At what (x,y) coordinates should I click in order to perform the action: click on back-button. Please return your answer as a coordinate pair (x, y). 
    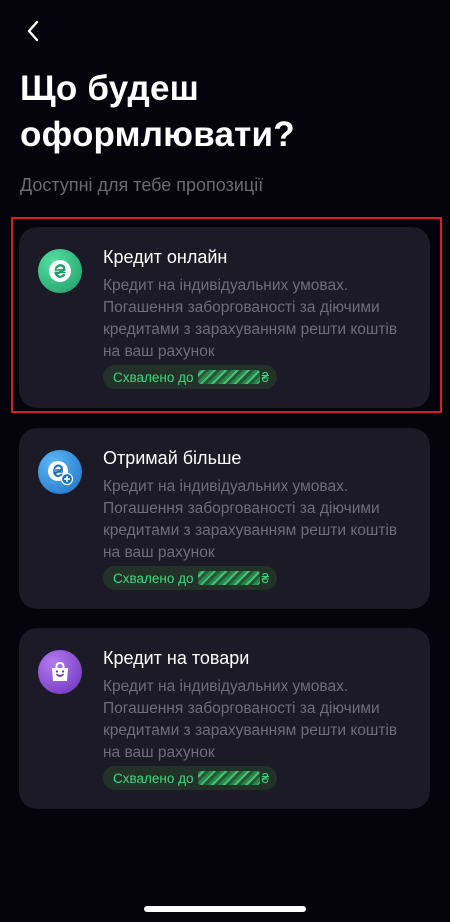
    Looking at the image, I should click on (33, 31).